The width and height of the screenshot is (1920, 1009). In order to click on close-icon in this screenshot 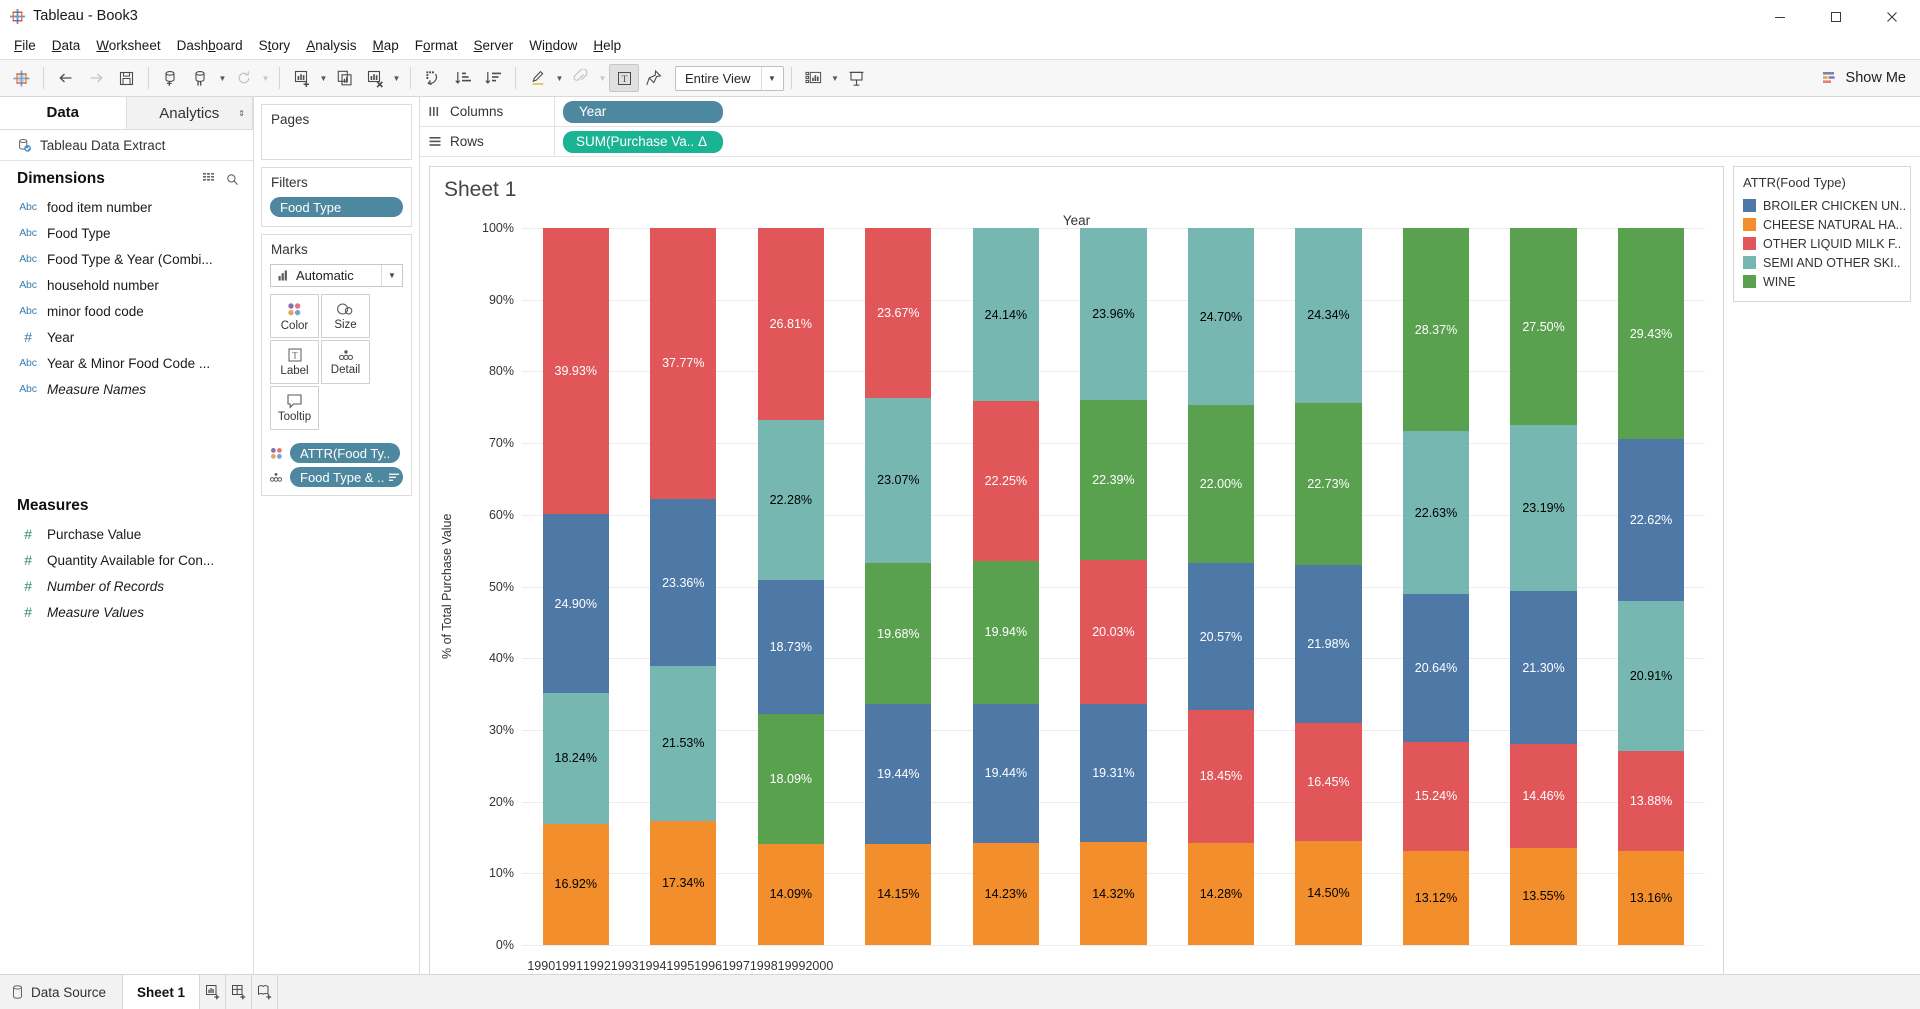, I will do `click(1892, 16)`.